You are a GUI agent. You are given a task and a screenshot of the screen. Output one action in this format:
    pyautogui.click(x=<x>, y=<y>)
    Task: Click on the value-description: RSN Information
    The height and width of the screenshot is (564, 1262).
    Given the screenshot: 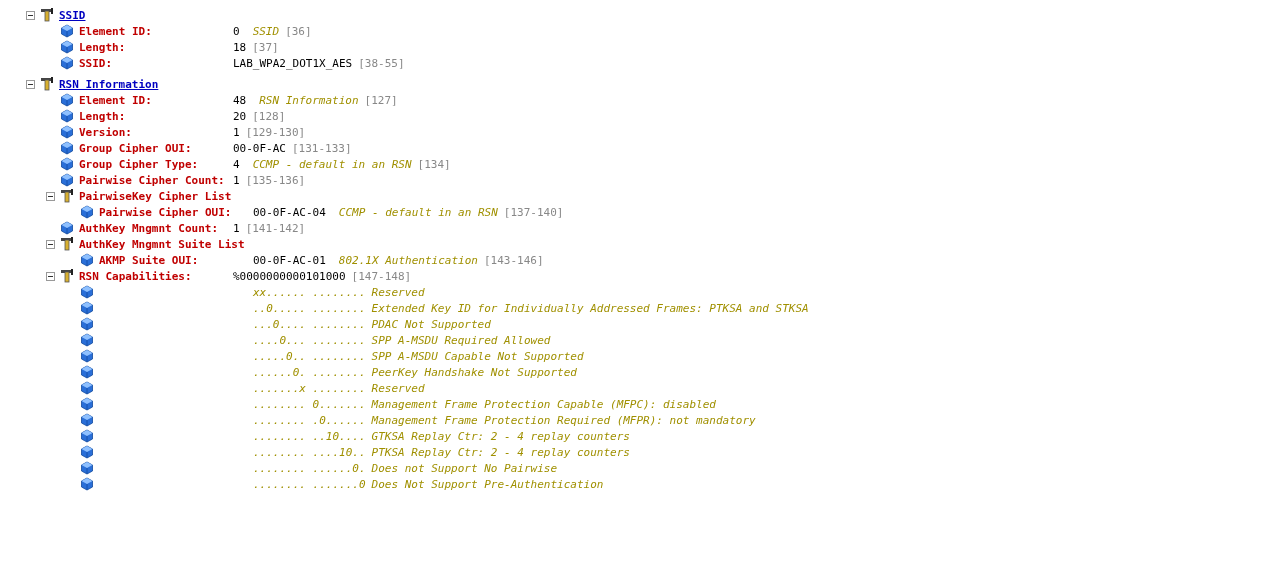 What is the action you would take?
    pyautogui.click(x=309, y=100)
    